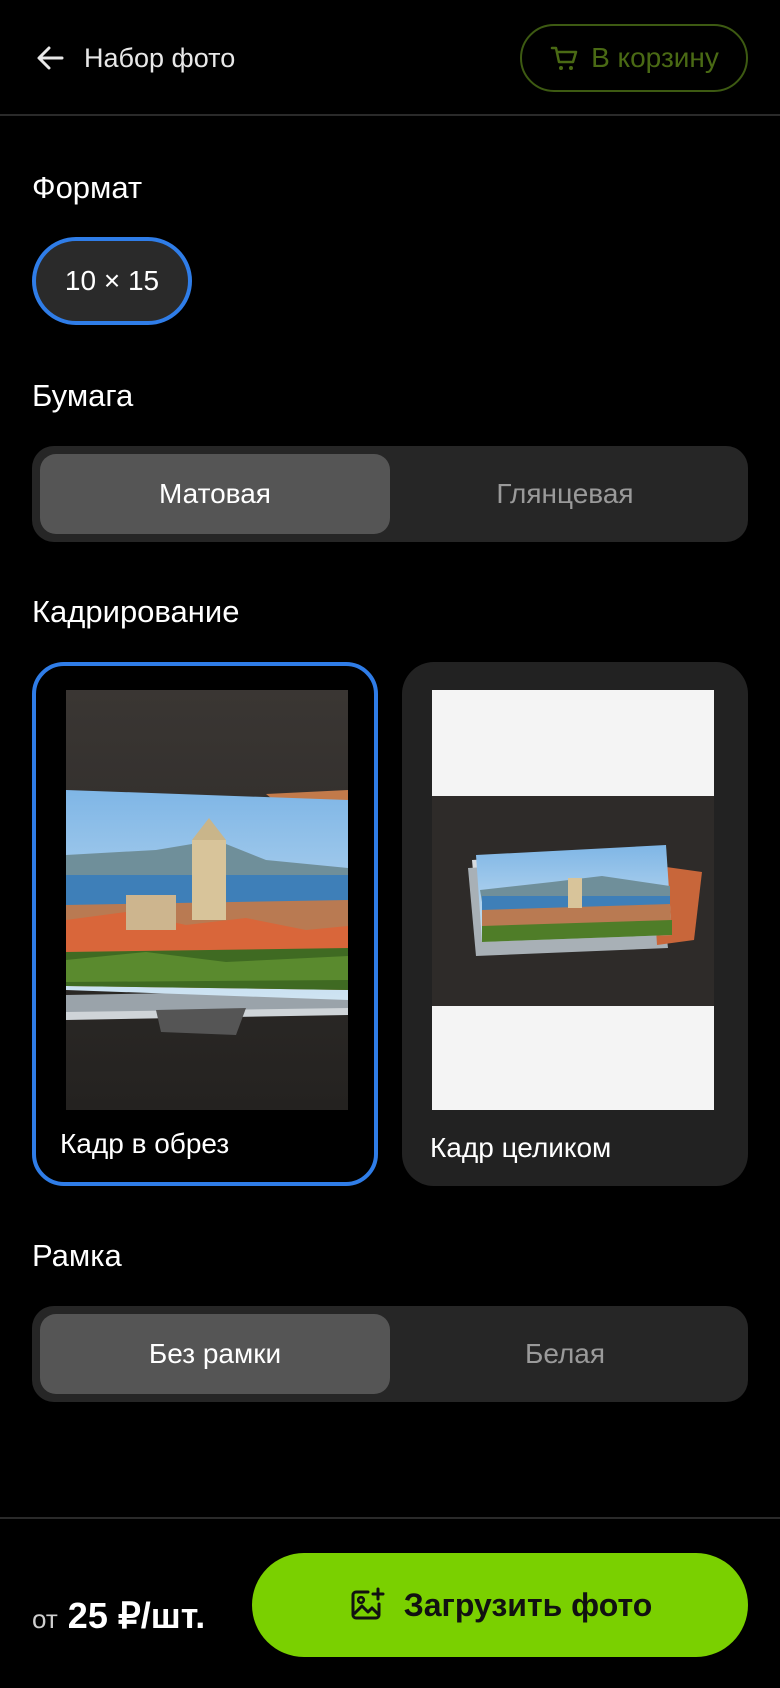 This screenshot has height=1688, width=780. I want to click on crop-option-bleed-label: Кадр в обрез, so click(145, 1143).